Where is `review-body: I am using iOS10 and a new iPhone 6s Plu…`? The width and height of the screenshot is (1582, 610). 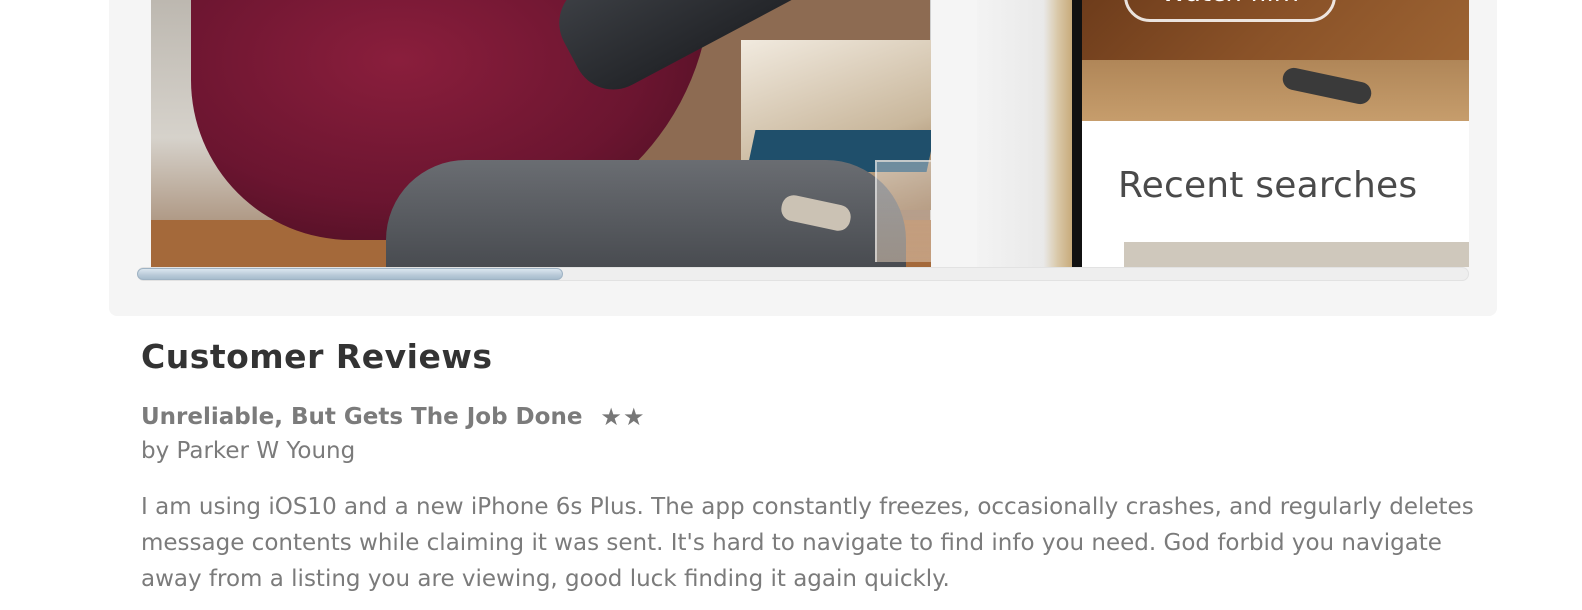 review-body: I am using iOS10 and a new iPhone 6s Plu… is located at coordinates (807, 543).